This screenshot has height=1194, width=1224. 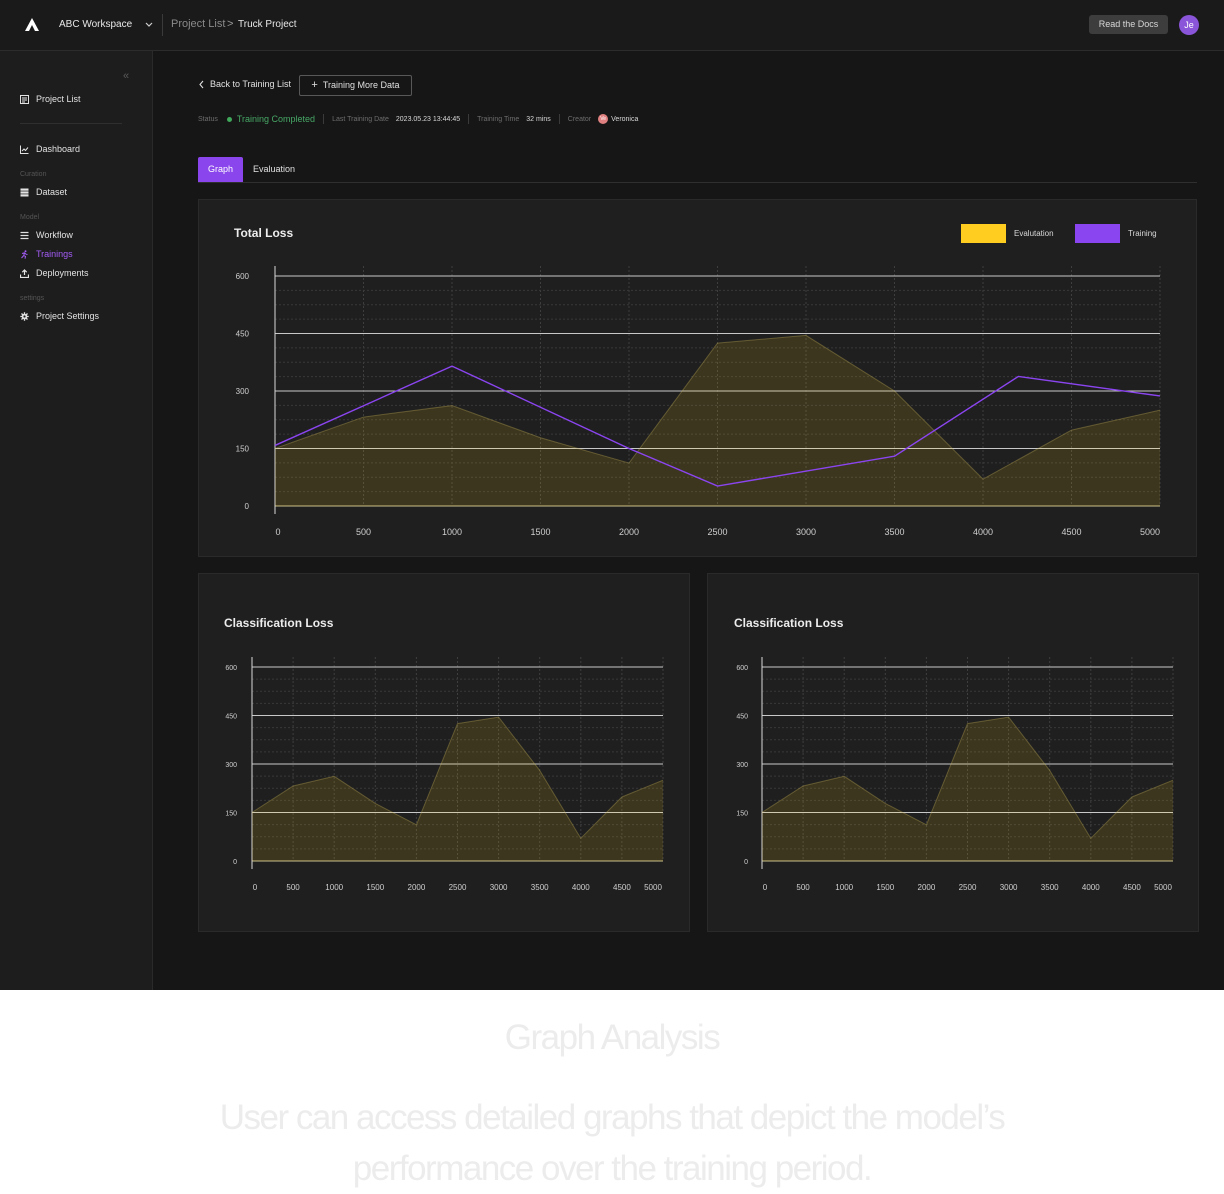 What do you see at coordinates (361, 85) in the screenshot?
I see `button-label: Training More Data` at bounding box center [361, 85].